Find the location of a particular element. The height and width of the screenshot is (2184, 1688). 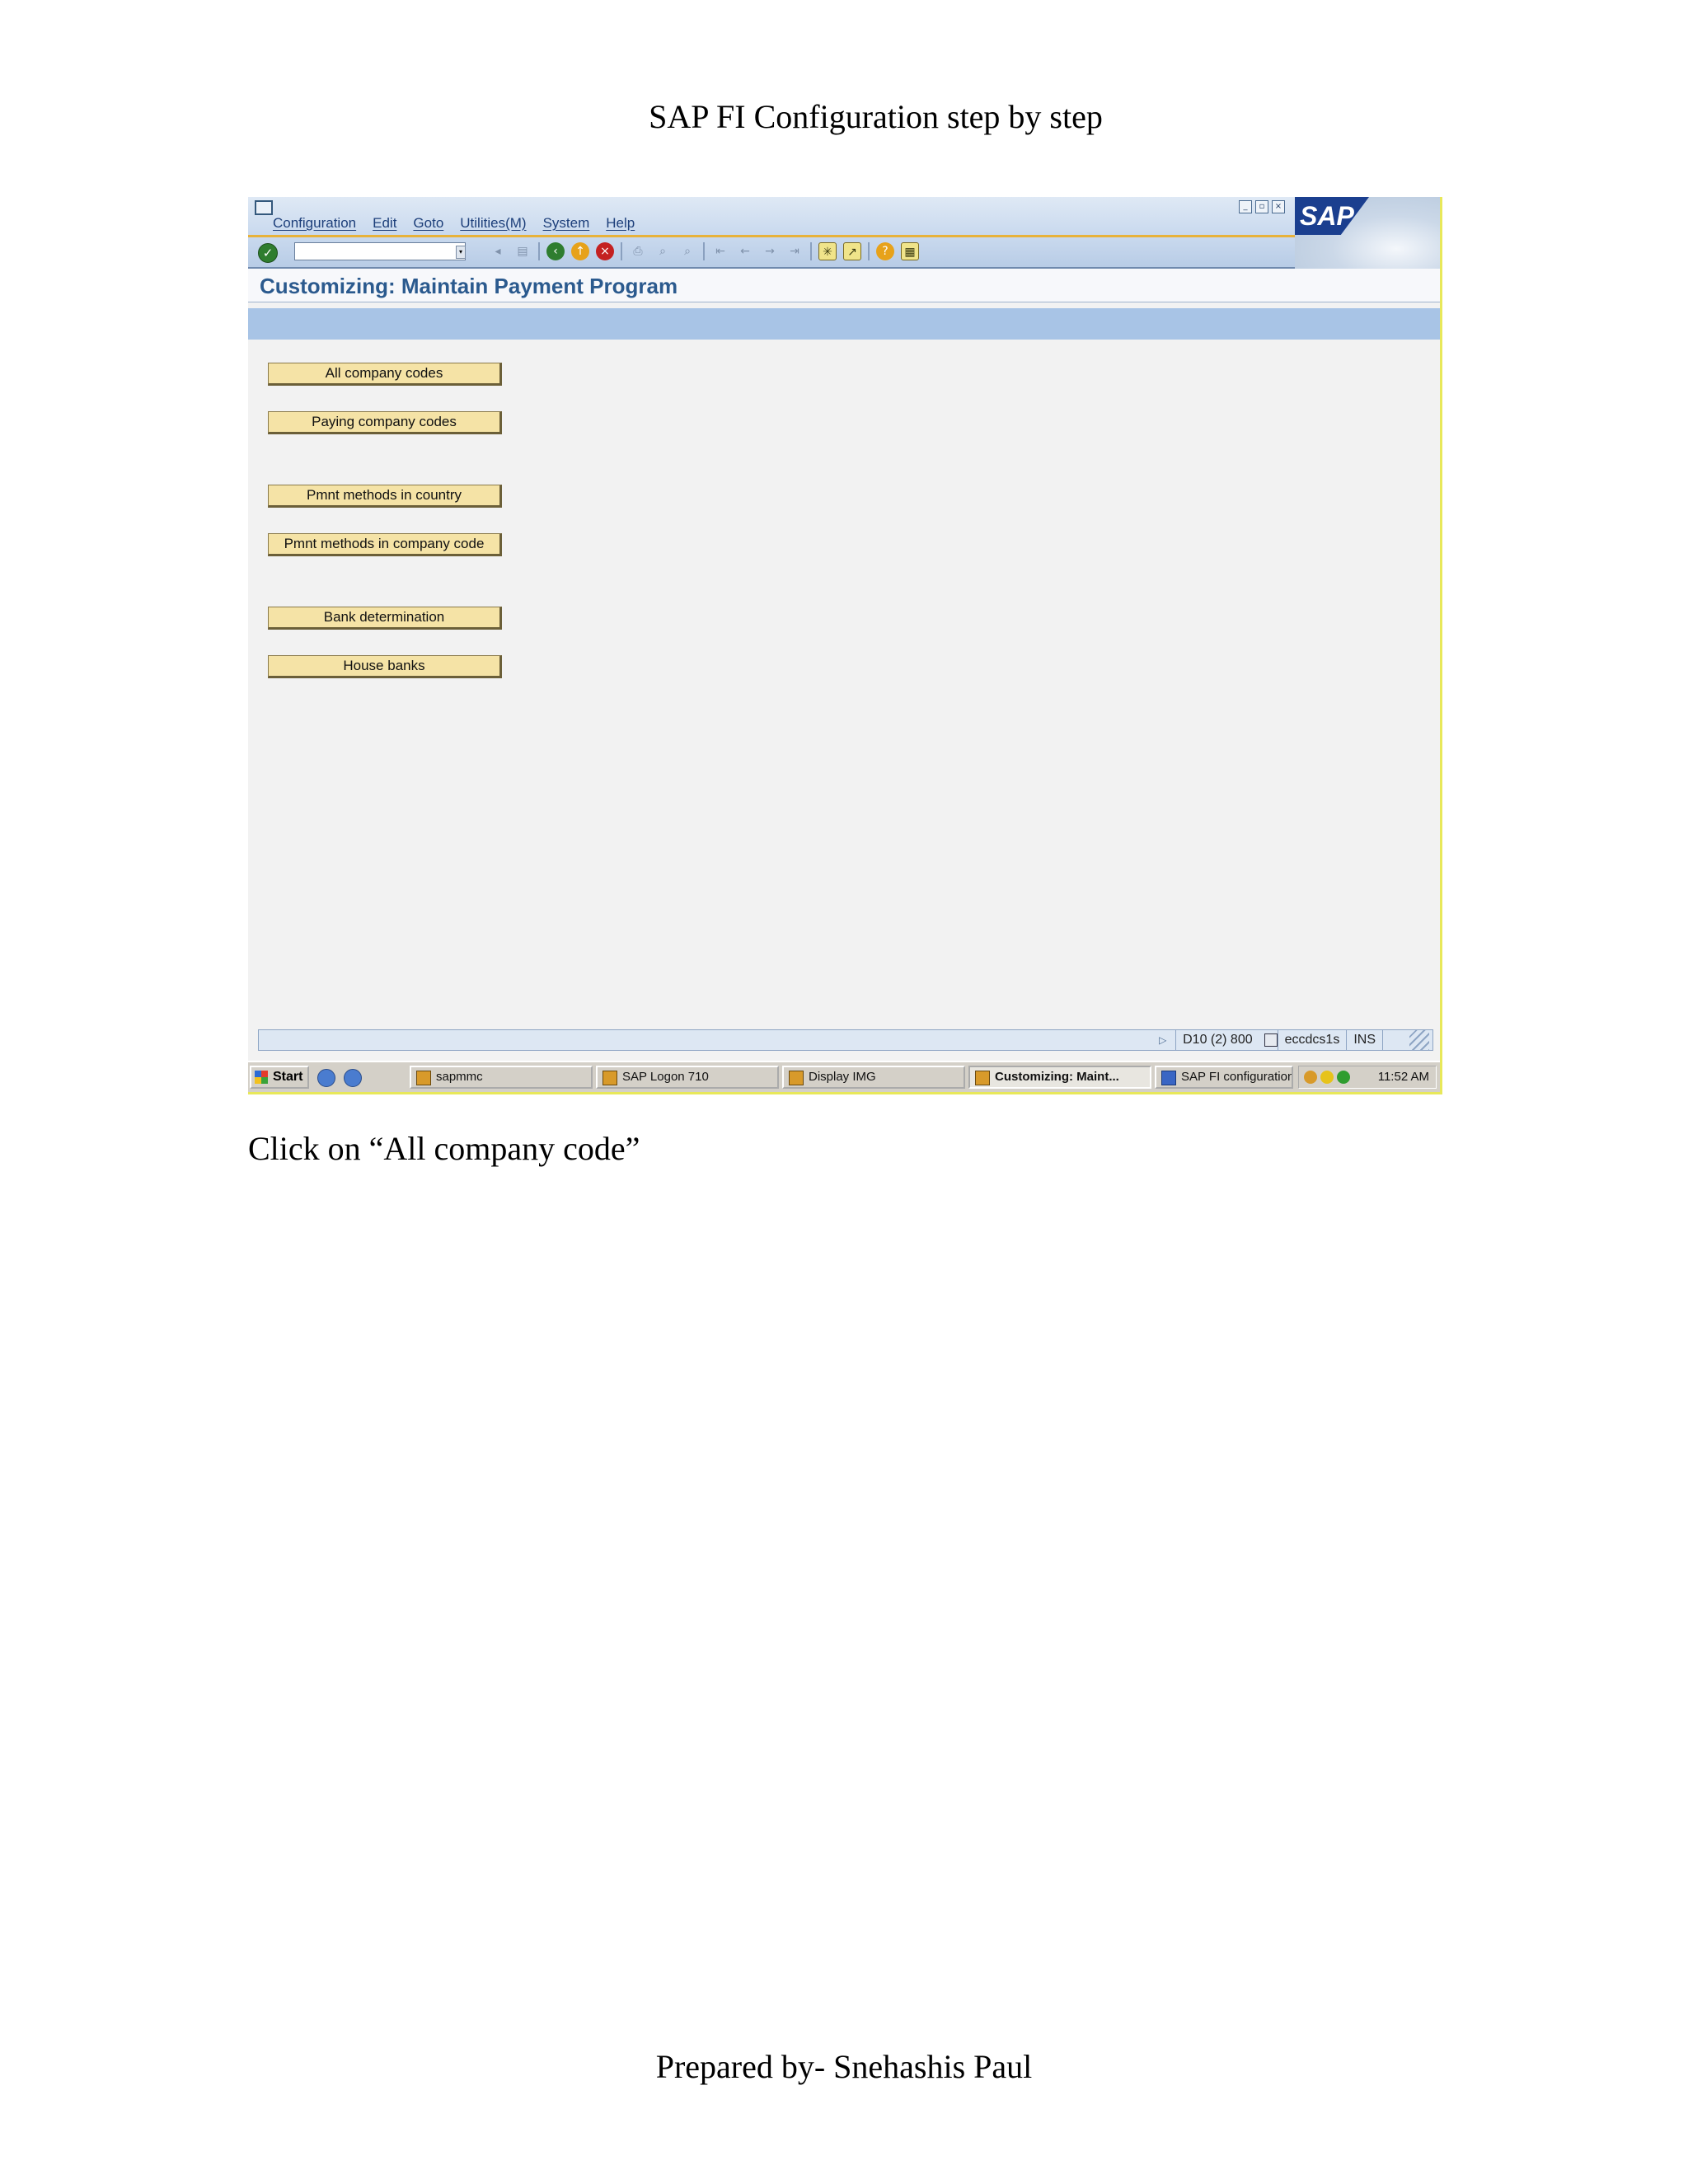

window-controls: _ ▫ × is located at coordinates (1262, 206).